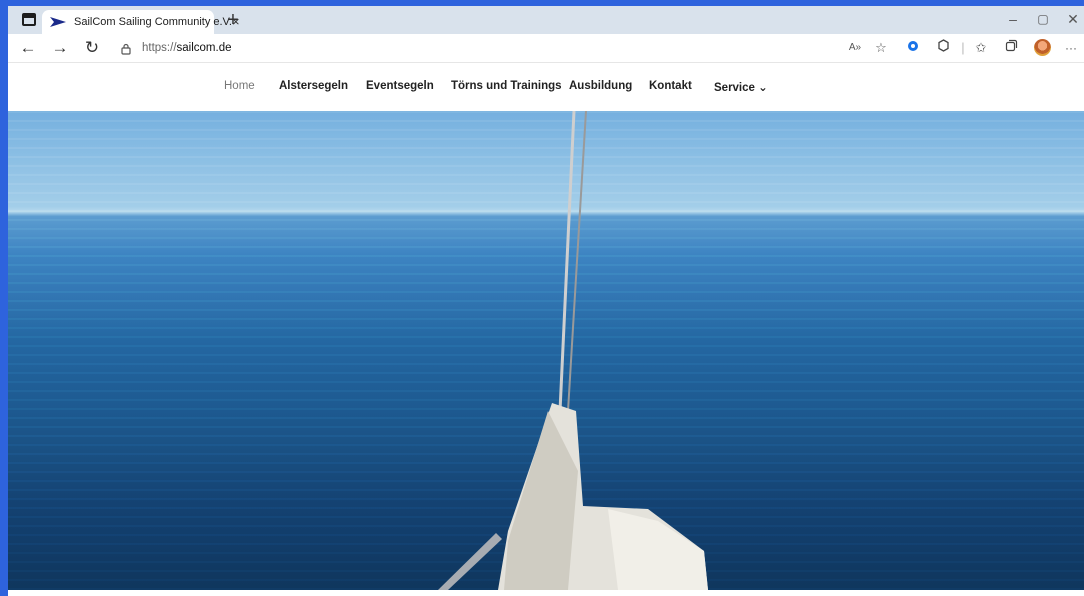 The height and width of the screenshot is (596, 1084). I want to click on url-text: https://sailcom.de, so click(187, 47).